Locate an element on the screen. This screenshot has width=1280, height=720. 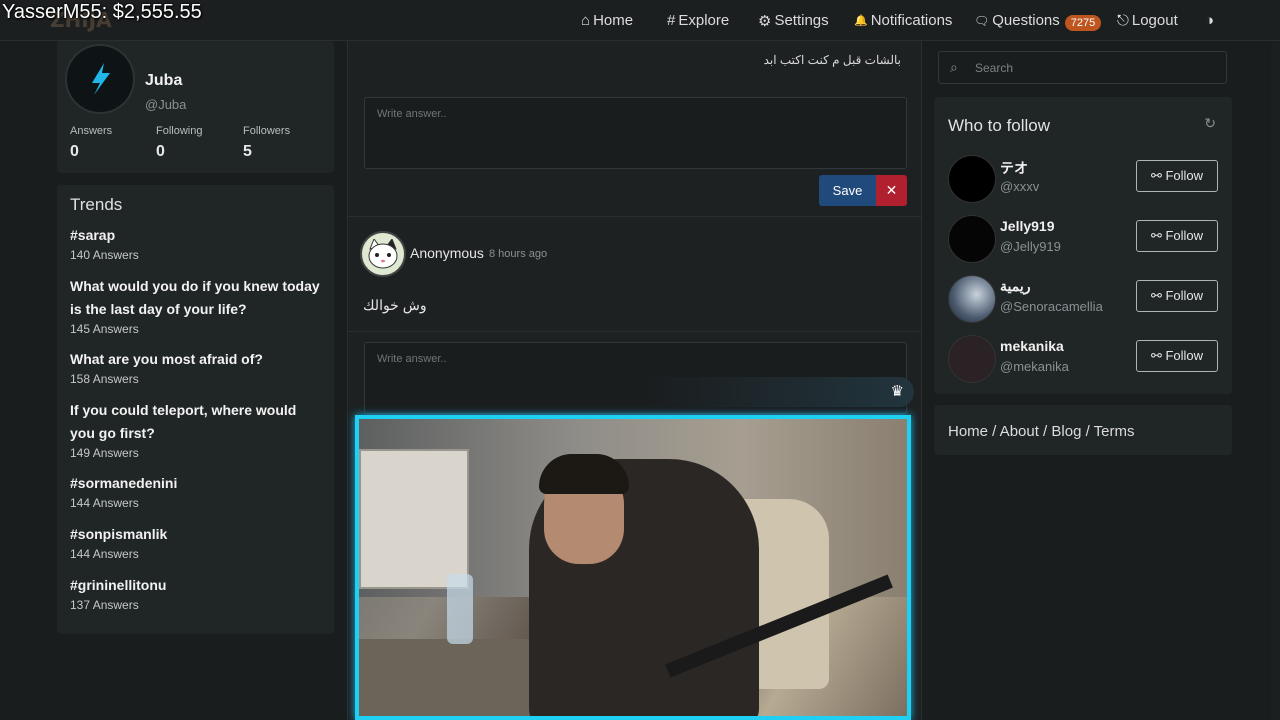
trend-title: #grininellitonu is located at coordinates (197, 585).